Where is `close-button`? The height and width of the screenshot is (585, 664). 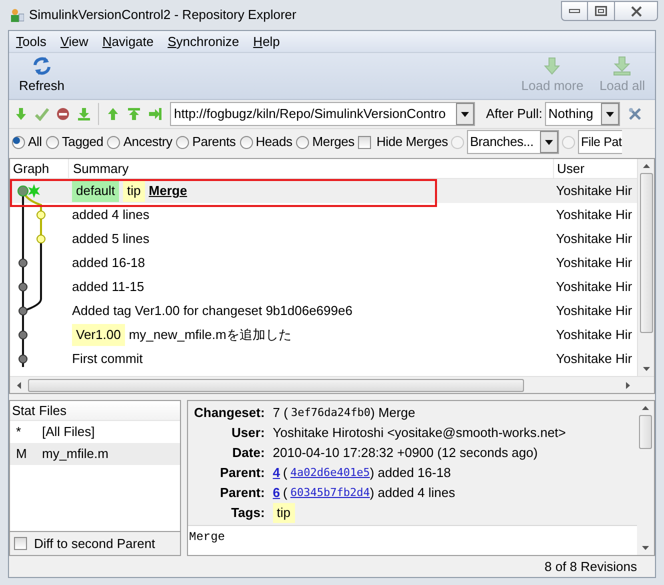 close-button is located at coordinates (636, 11).